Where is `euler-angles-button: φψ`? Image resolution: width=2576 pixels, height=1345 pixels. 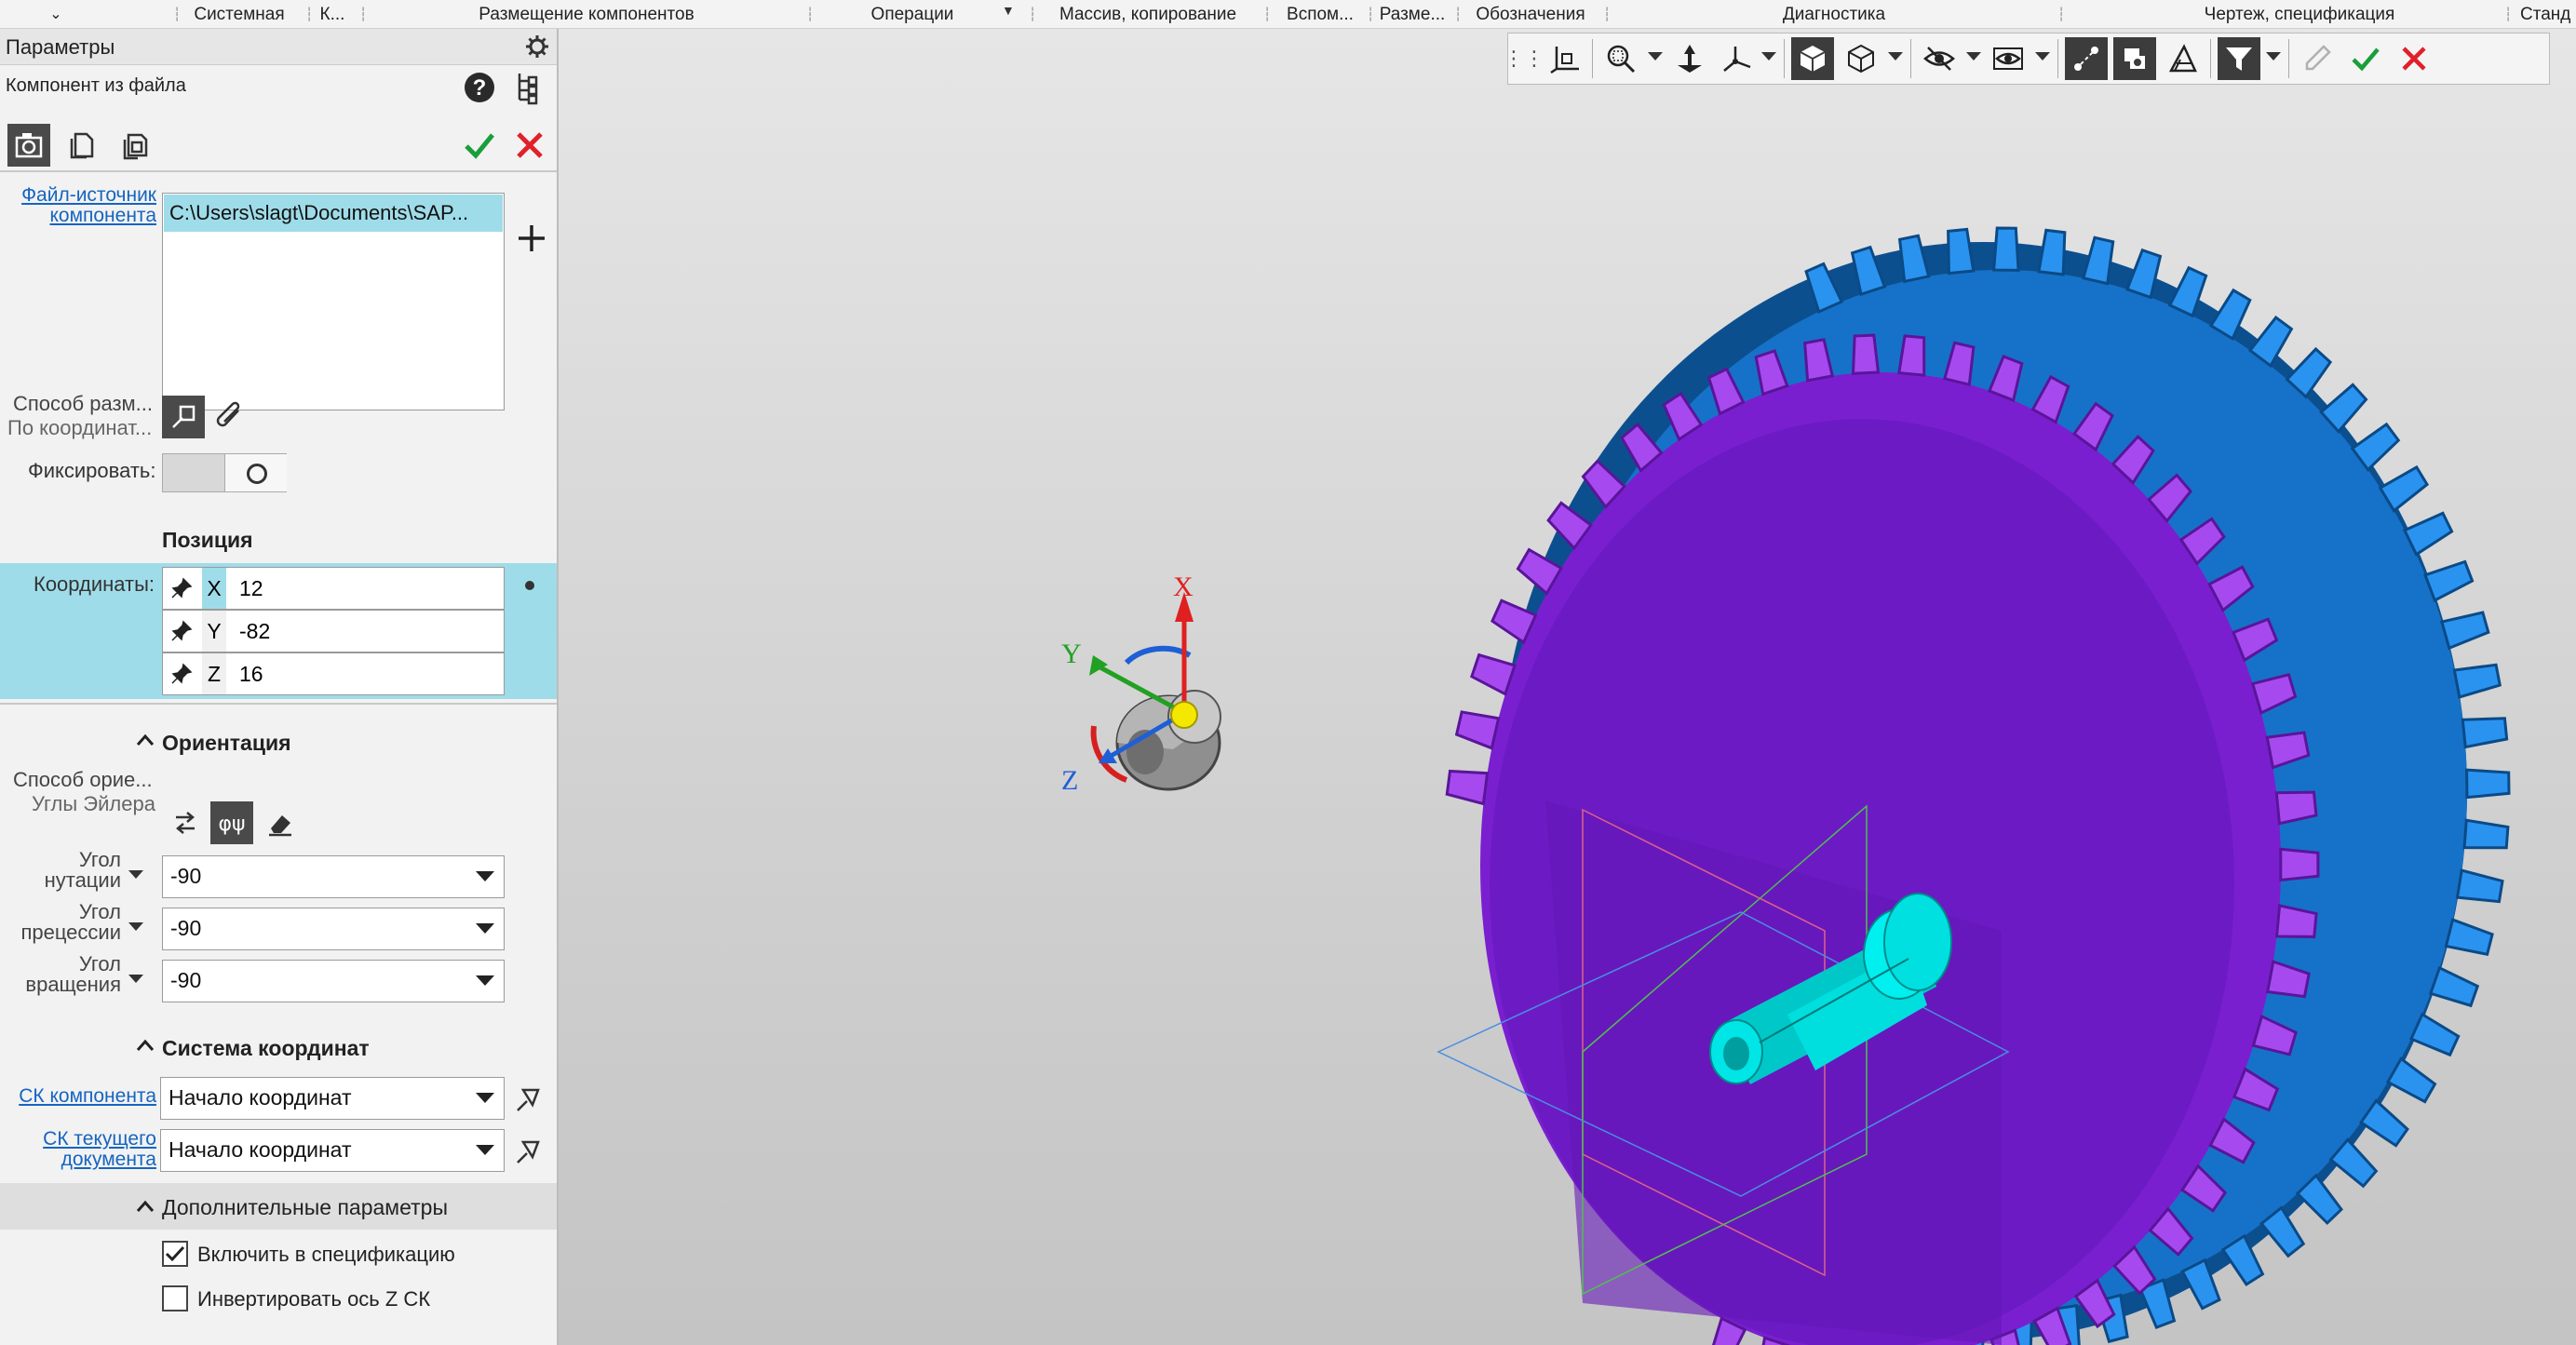 euler-angles-button: φψ is located at coordinates (231, 822).